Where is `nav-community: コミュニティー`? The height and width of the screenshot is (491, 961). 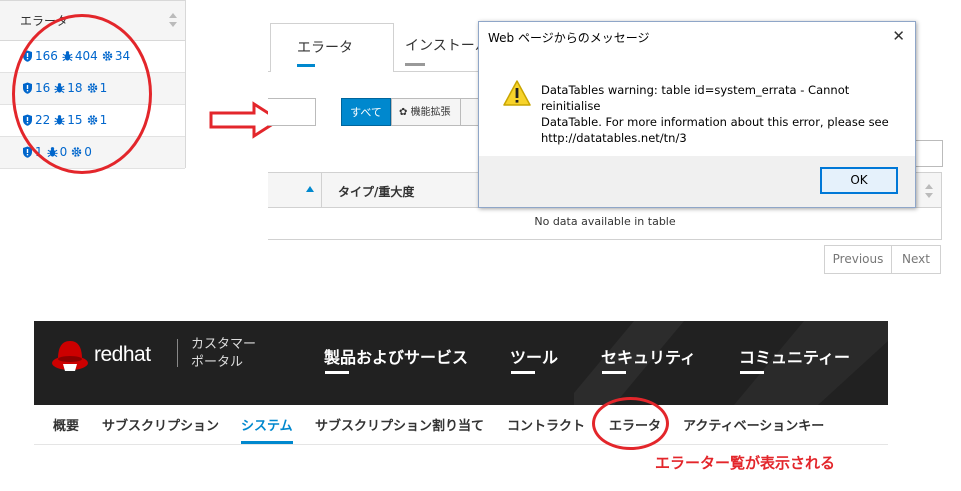 nav-community: コミュニティー is located at coordinates (794, 356).